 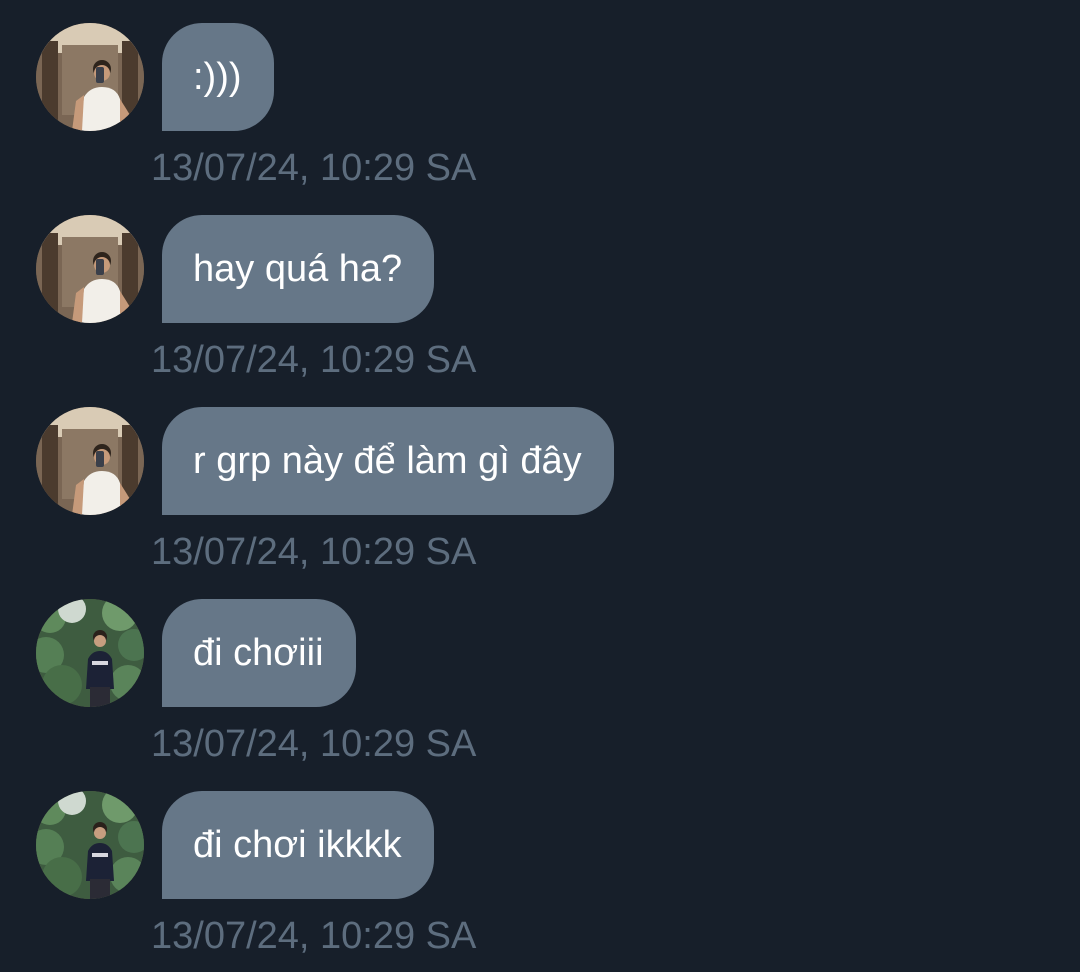 What do you see at coordinates (259, 653) in the screenshot?
I see `message-bubble: đi chơiii` at bounding box center [259, 653].